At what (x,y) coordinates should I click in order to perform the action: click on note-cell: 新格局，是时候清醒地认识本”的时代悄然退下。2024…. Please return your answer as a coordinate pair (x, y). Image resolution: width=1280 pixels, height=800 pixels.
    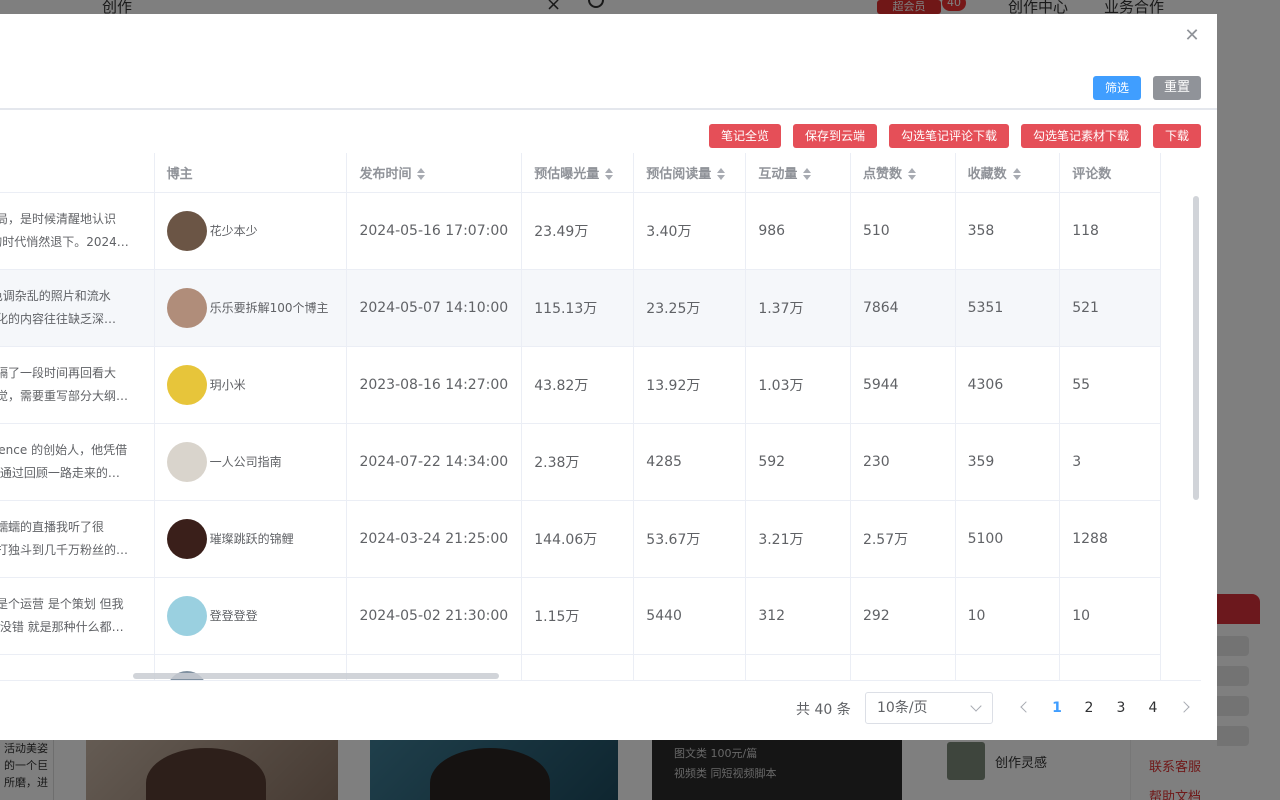
    Looking at the image, I should click on (77, 231).